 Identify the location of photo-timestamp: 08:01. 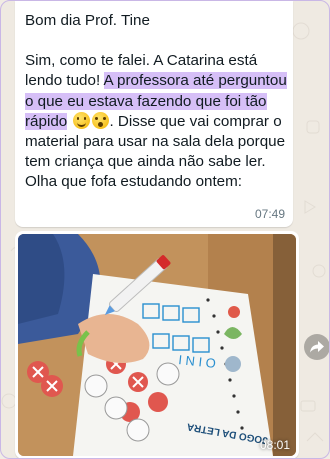
(274, 445).